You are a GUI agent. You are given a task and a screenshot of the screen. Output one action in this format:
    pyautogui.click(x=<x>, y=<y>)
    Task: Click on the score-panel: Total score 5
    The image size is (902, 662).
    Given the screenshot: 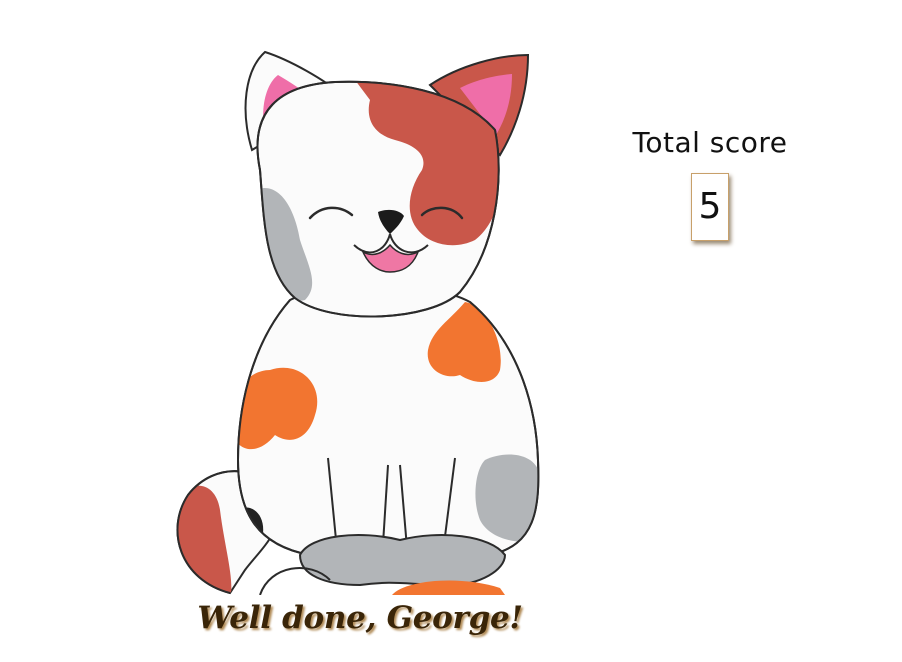 What is the action you would take?
    pyautogui.click(x=710, y=183)
    